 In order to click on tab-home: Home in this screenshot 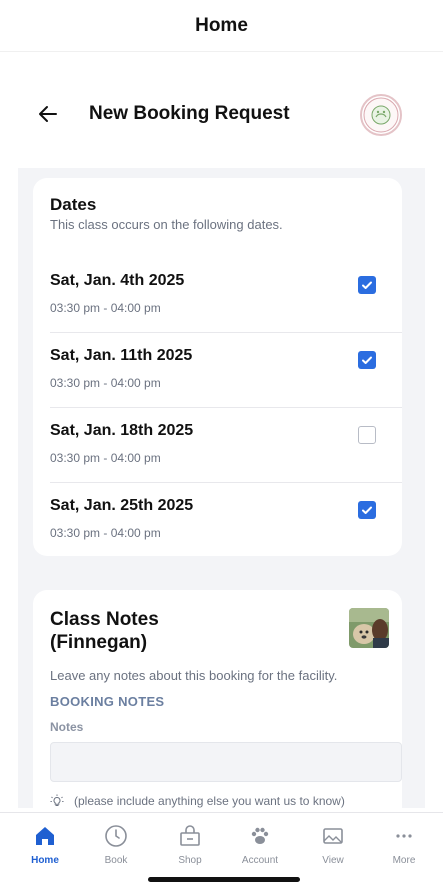, I will do `click(45, 844)`.